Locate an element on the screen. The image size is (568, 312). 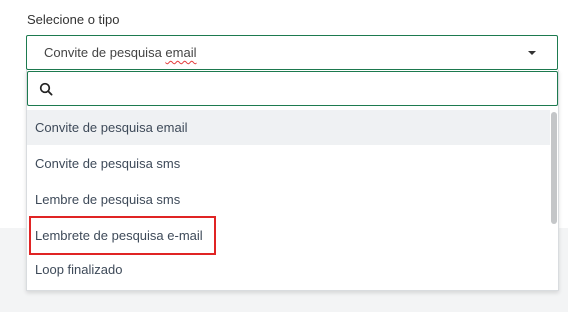
field-label: Selecione o tipo is located at coordinates (73, 19).